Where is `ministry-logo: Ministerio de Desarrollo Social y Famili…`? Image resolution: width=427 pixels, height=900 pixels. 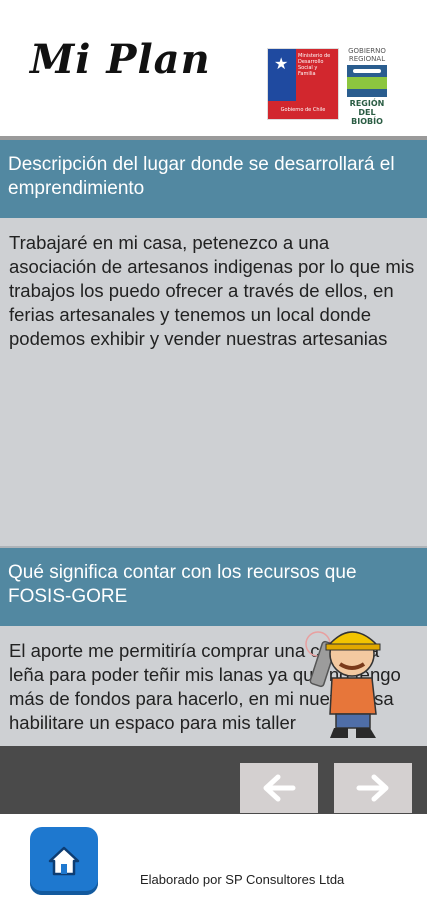 ministry-logo: Ministerio de Desarrollo Social y Famili… is located at coordinates (303, 84).